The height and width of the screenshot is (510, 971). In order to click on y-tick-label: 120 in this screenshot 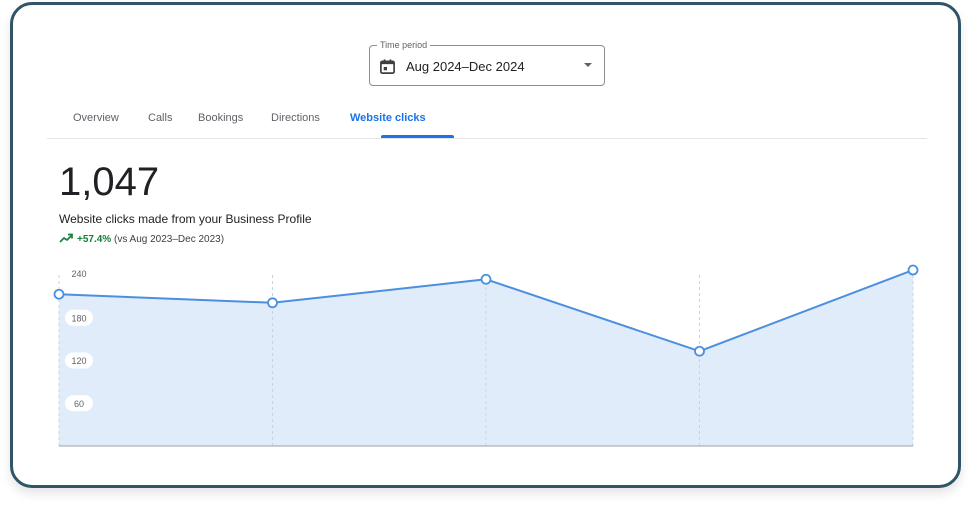, I will do `click(78, 361)`.